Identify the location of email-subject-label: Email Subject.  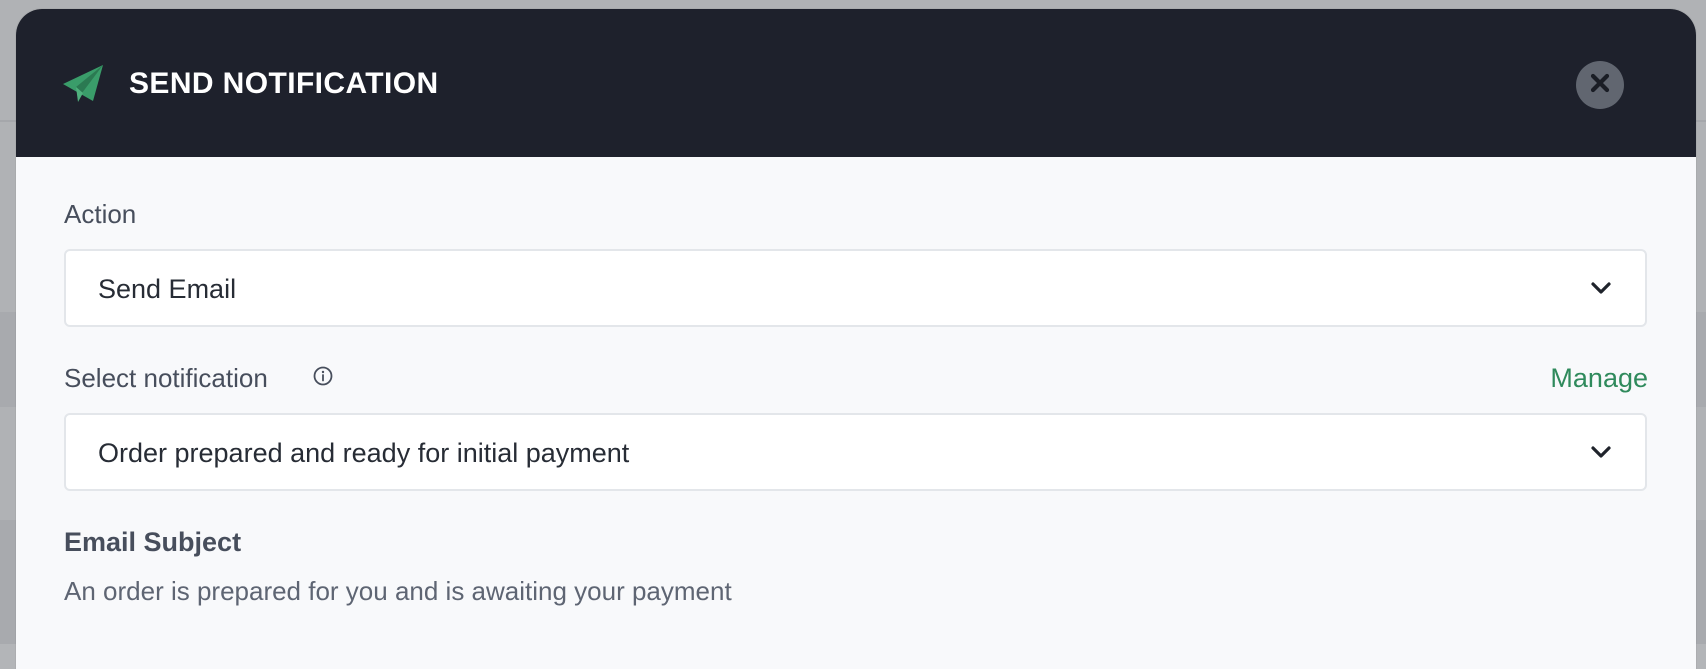
(153, 542).